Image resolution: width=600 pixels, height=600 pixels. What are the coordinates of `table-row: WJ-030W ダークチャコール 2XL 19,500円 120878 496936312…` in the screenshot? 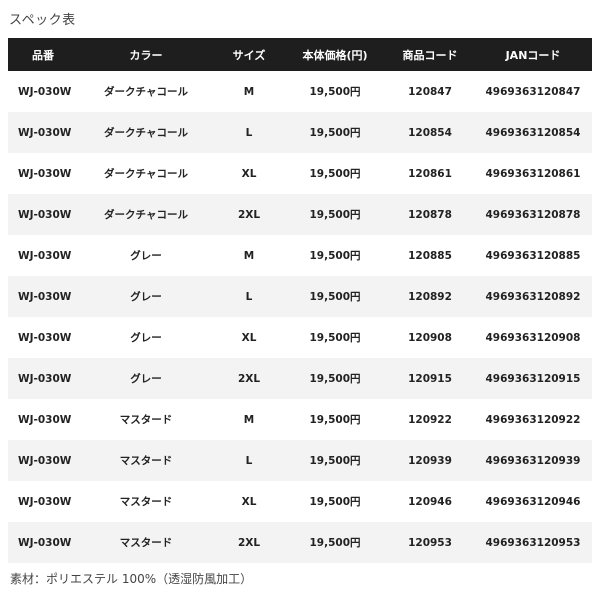 It's located at (300, 214).